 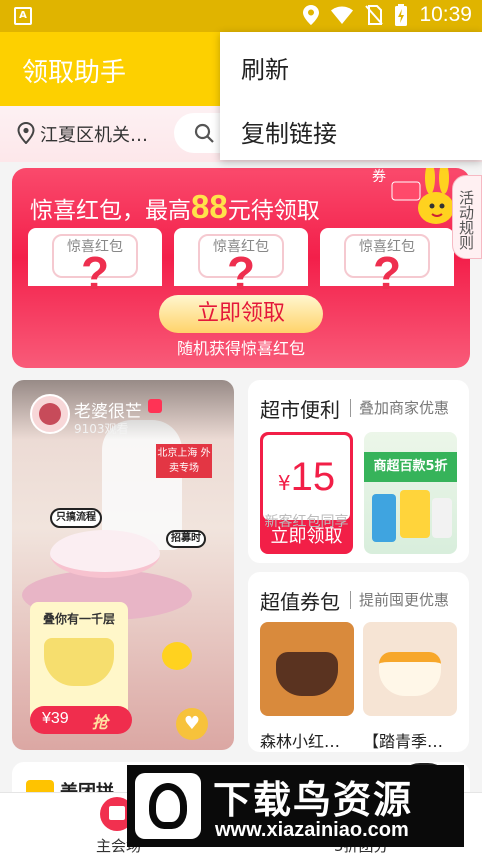 I want to click on watermark-url: www.xiazainiao.com, so click(x=312, y=830).